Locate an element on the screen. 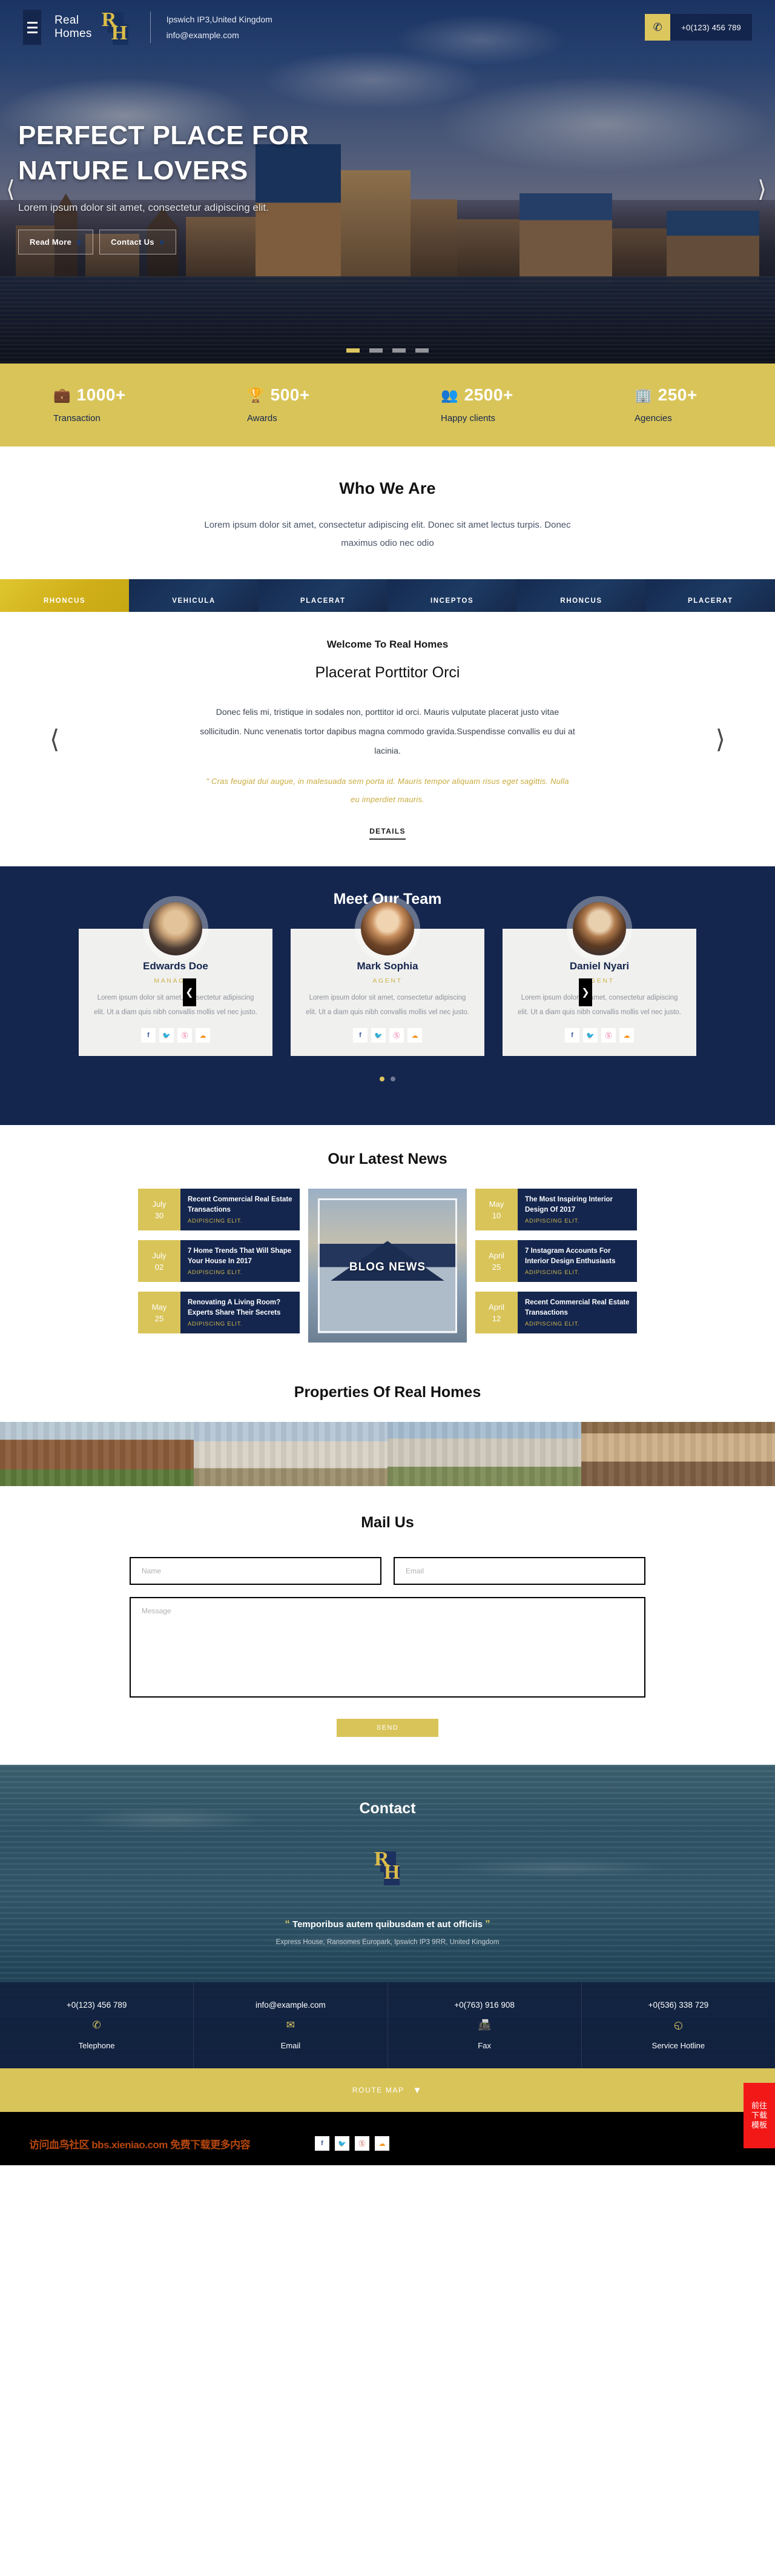 Image resolution: width=775 pixels, height=2576 pixels. stat-number: 1000+ is located at coordinates (101, 394).